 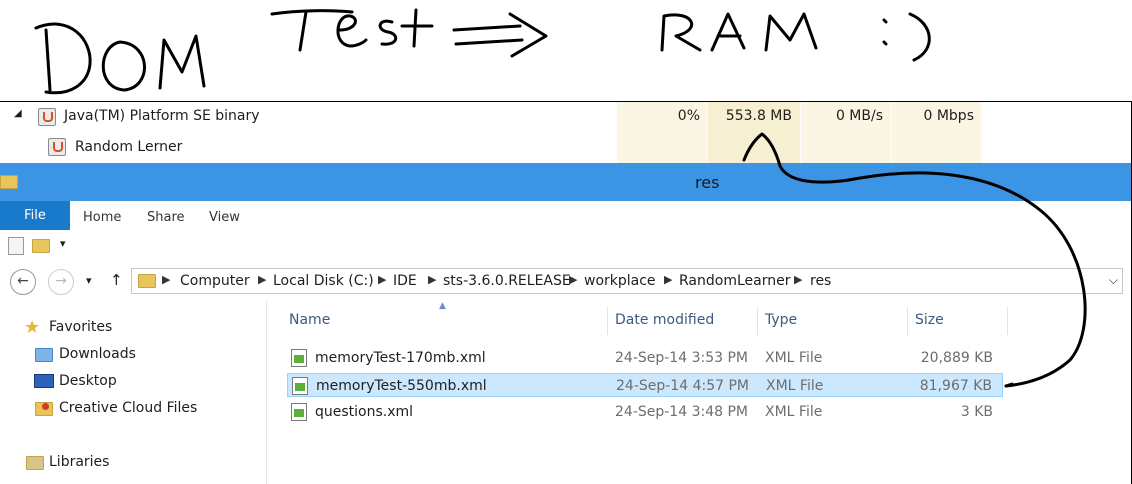 What do you see at coordinates (35, 215) in the screenshot?
I see `tab-file: File` at bounding box center [35, 215].